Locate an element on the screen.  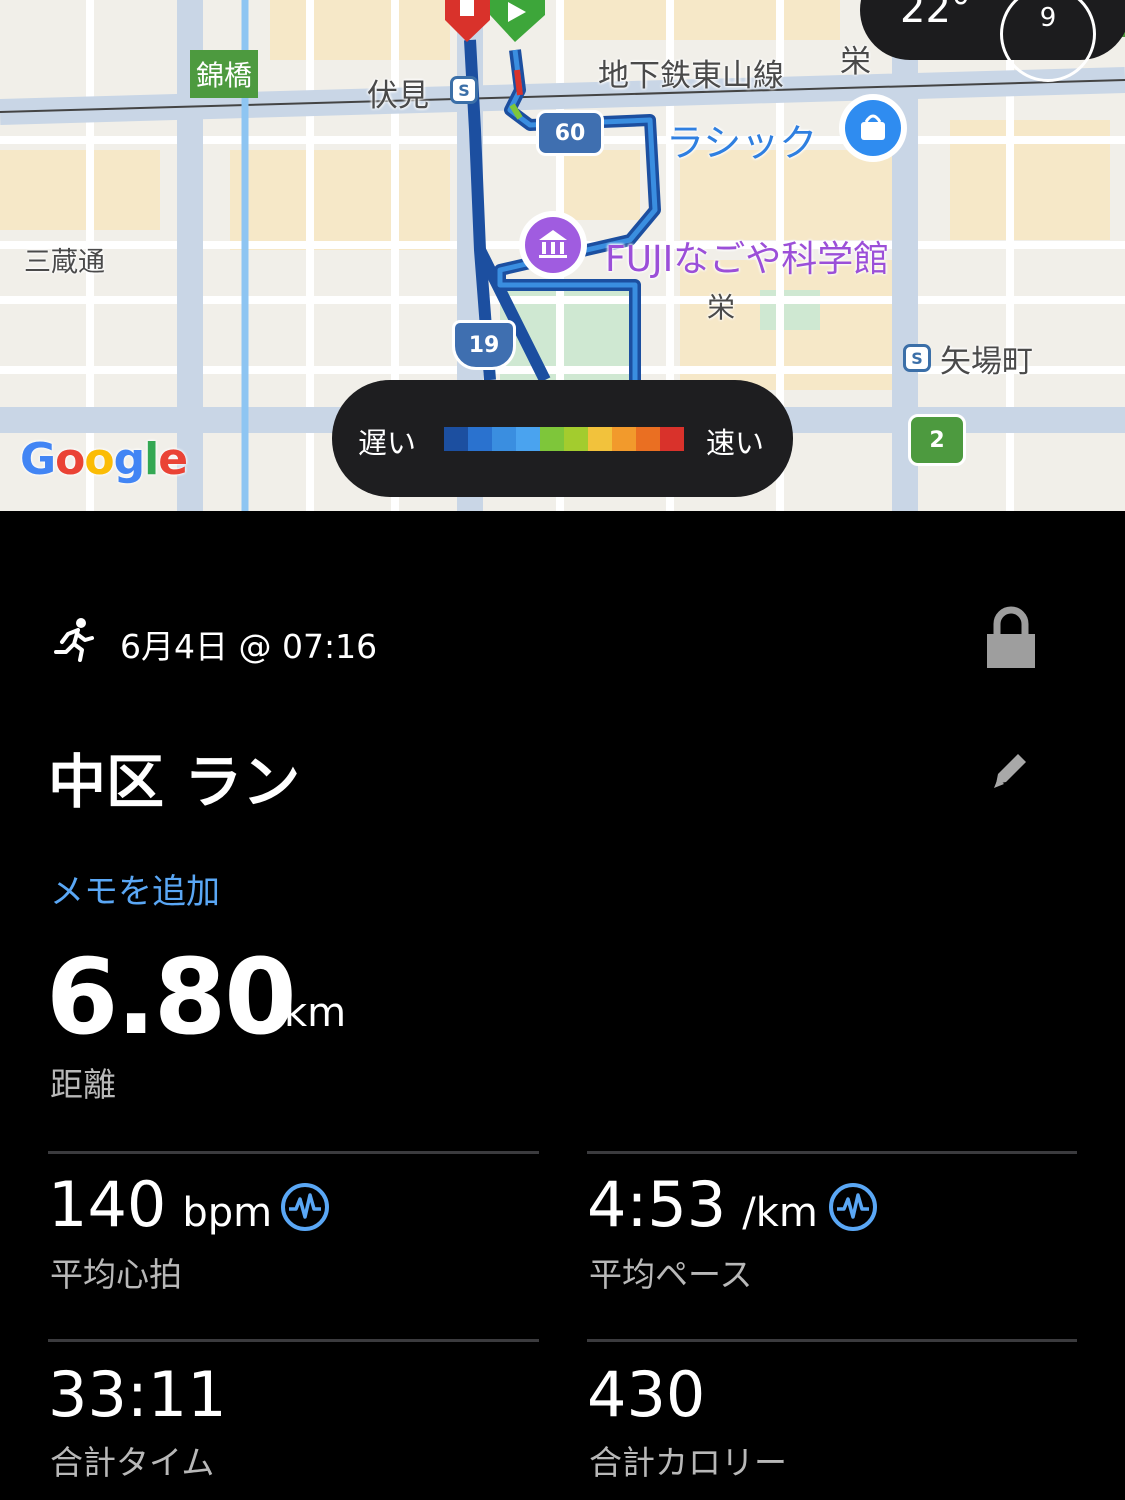
heart-rate-chart-icon is located at coordinates (305, 1207).